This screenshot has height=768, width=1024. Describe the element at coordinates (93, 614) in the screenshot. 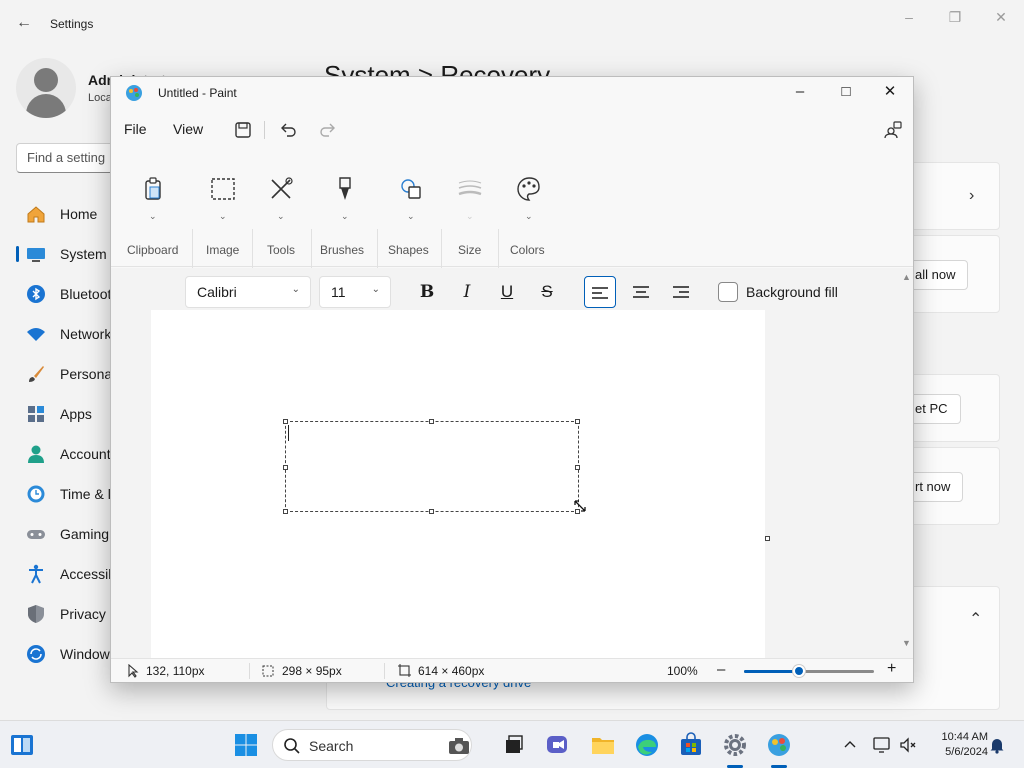

I see `sidebar-item-privacy: Privacy & security` at that location.